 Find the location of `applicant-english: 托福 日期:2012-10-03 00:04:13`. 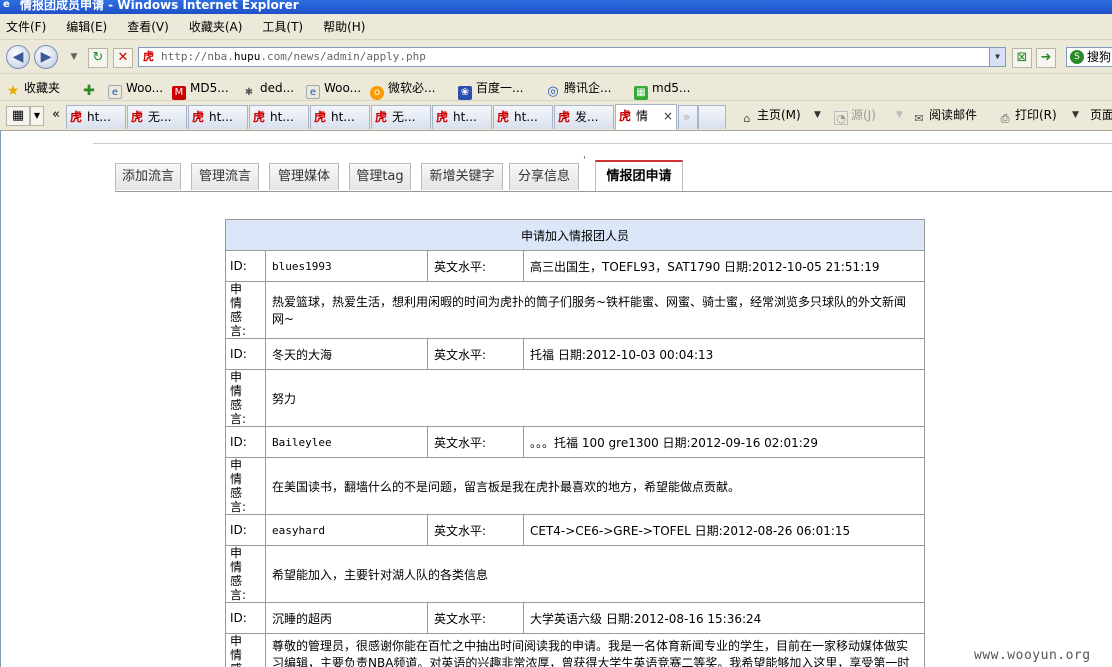

applicant-english: 托福 日期:2012-10-03 00:04:13 is located at coordinates (724, 354).